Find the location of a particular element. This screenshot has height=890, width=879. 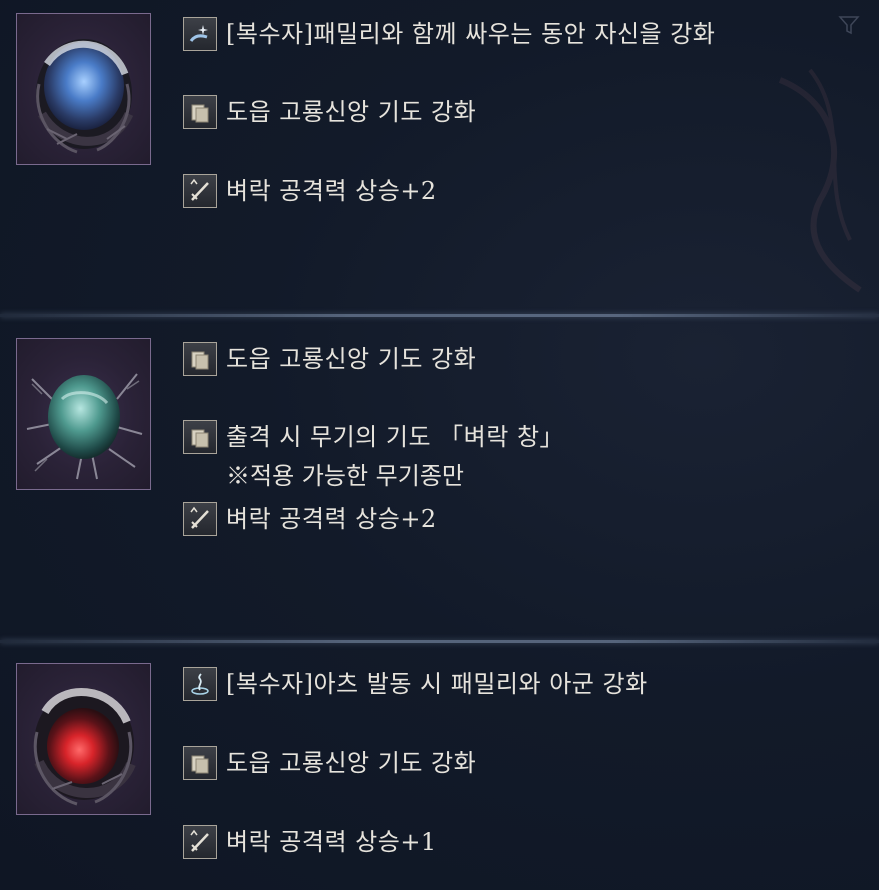

effect-row: 벼락 공격력 상승+1 is located at coordinates (310, 842).